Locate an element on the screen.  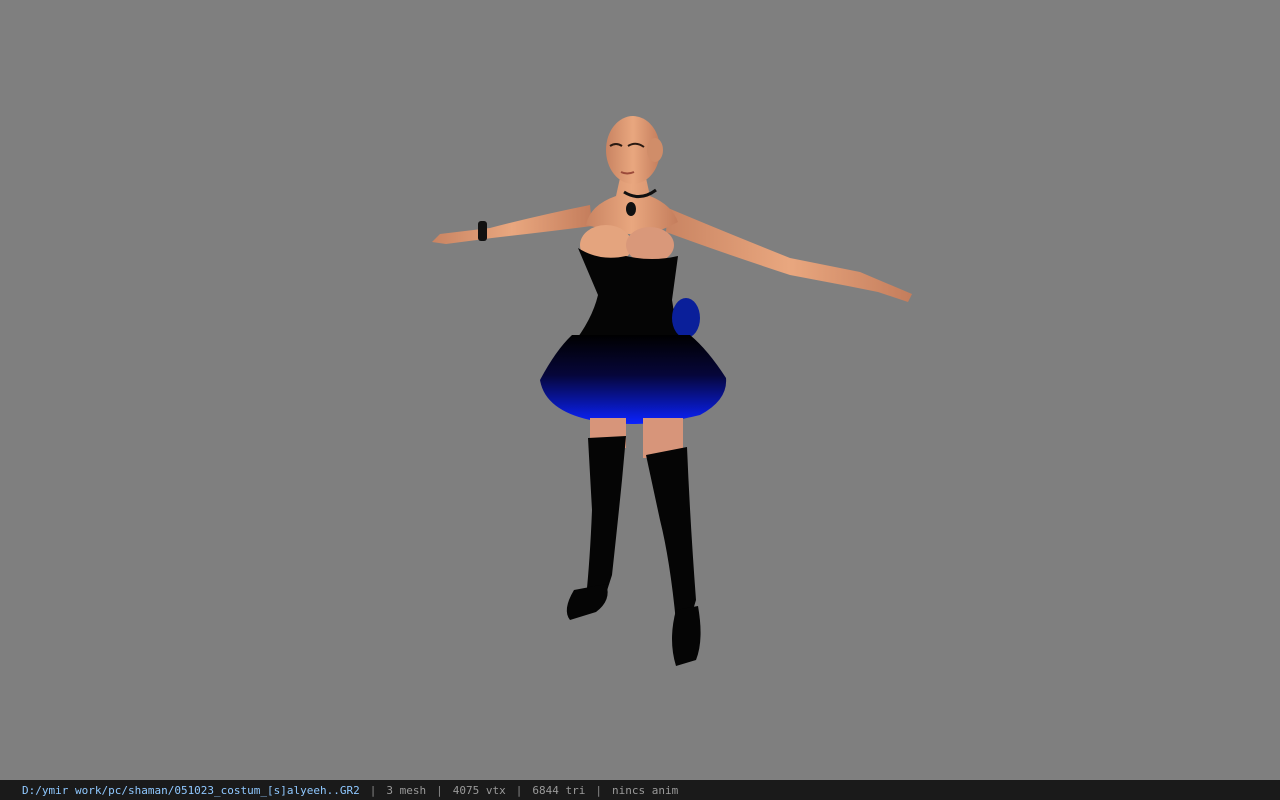
mesh-count: 3 mesh is located at coordinates (406, 790).